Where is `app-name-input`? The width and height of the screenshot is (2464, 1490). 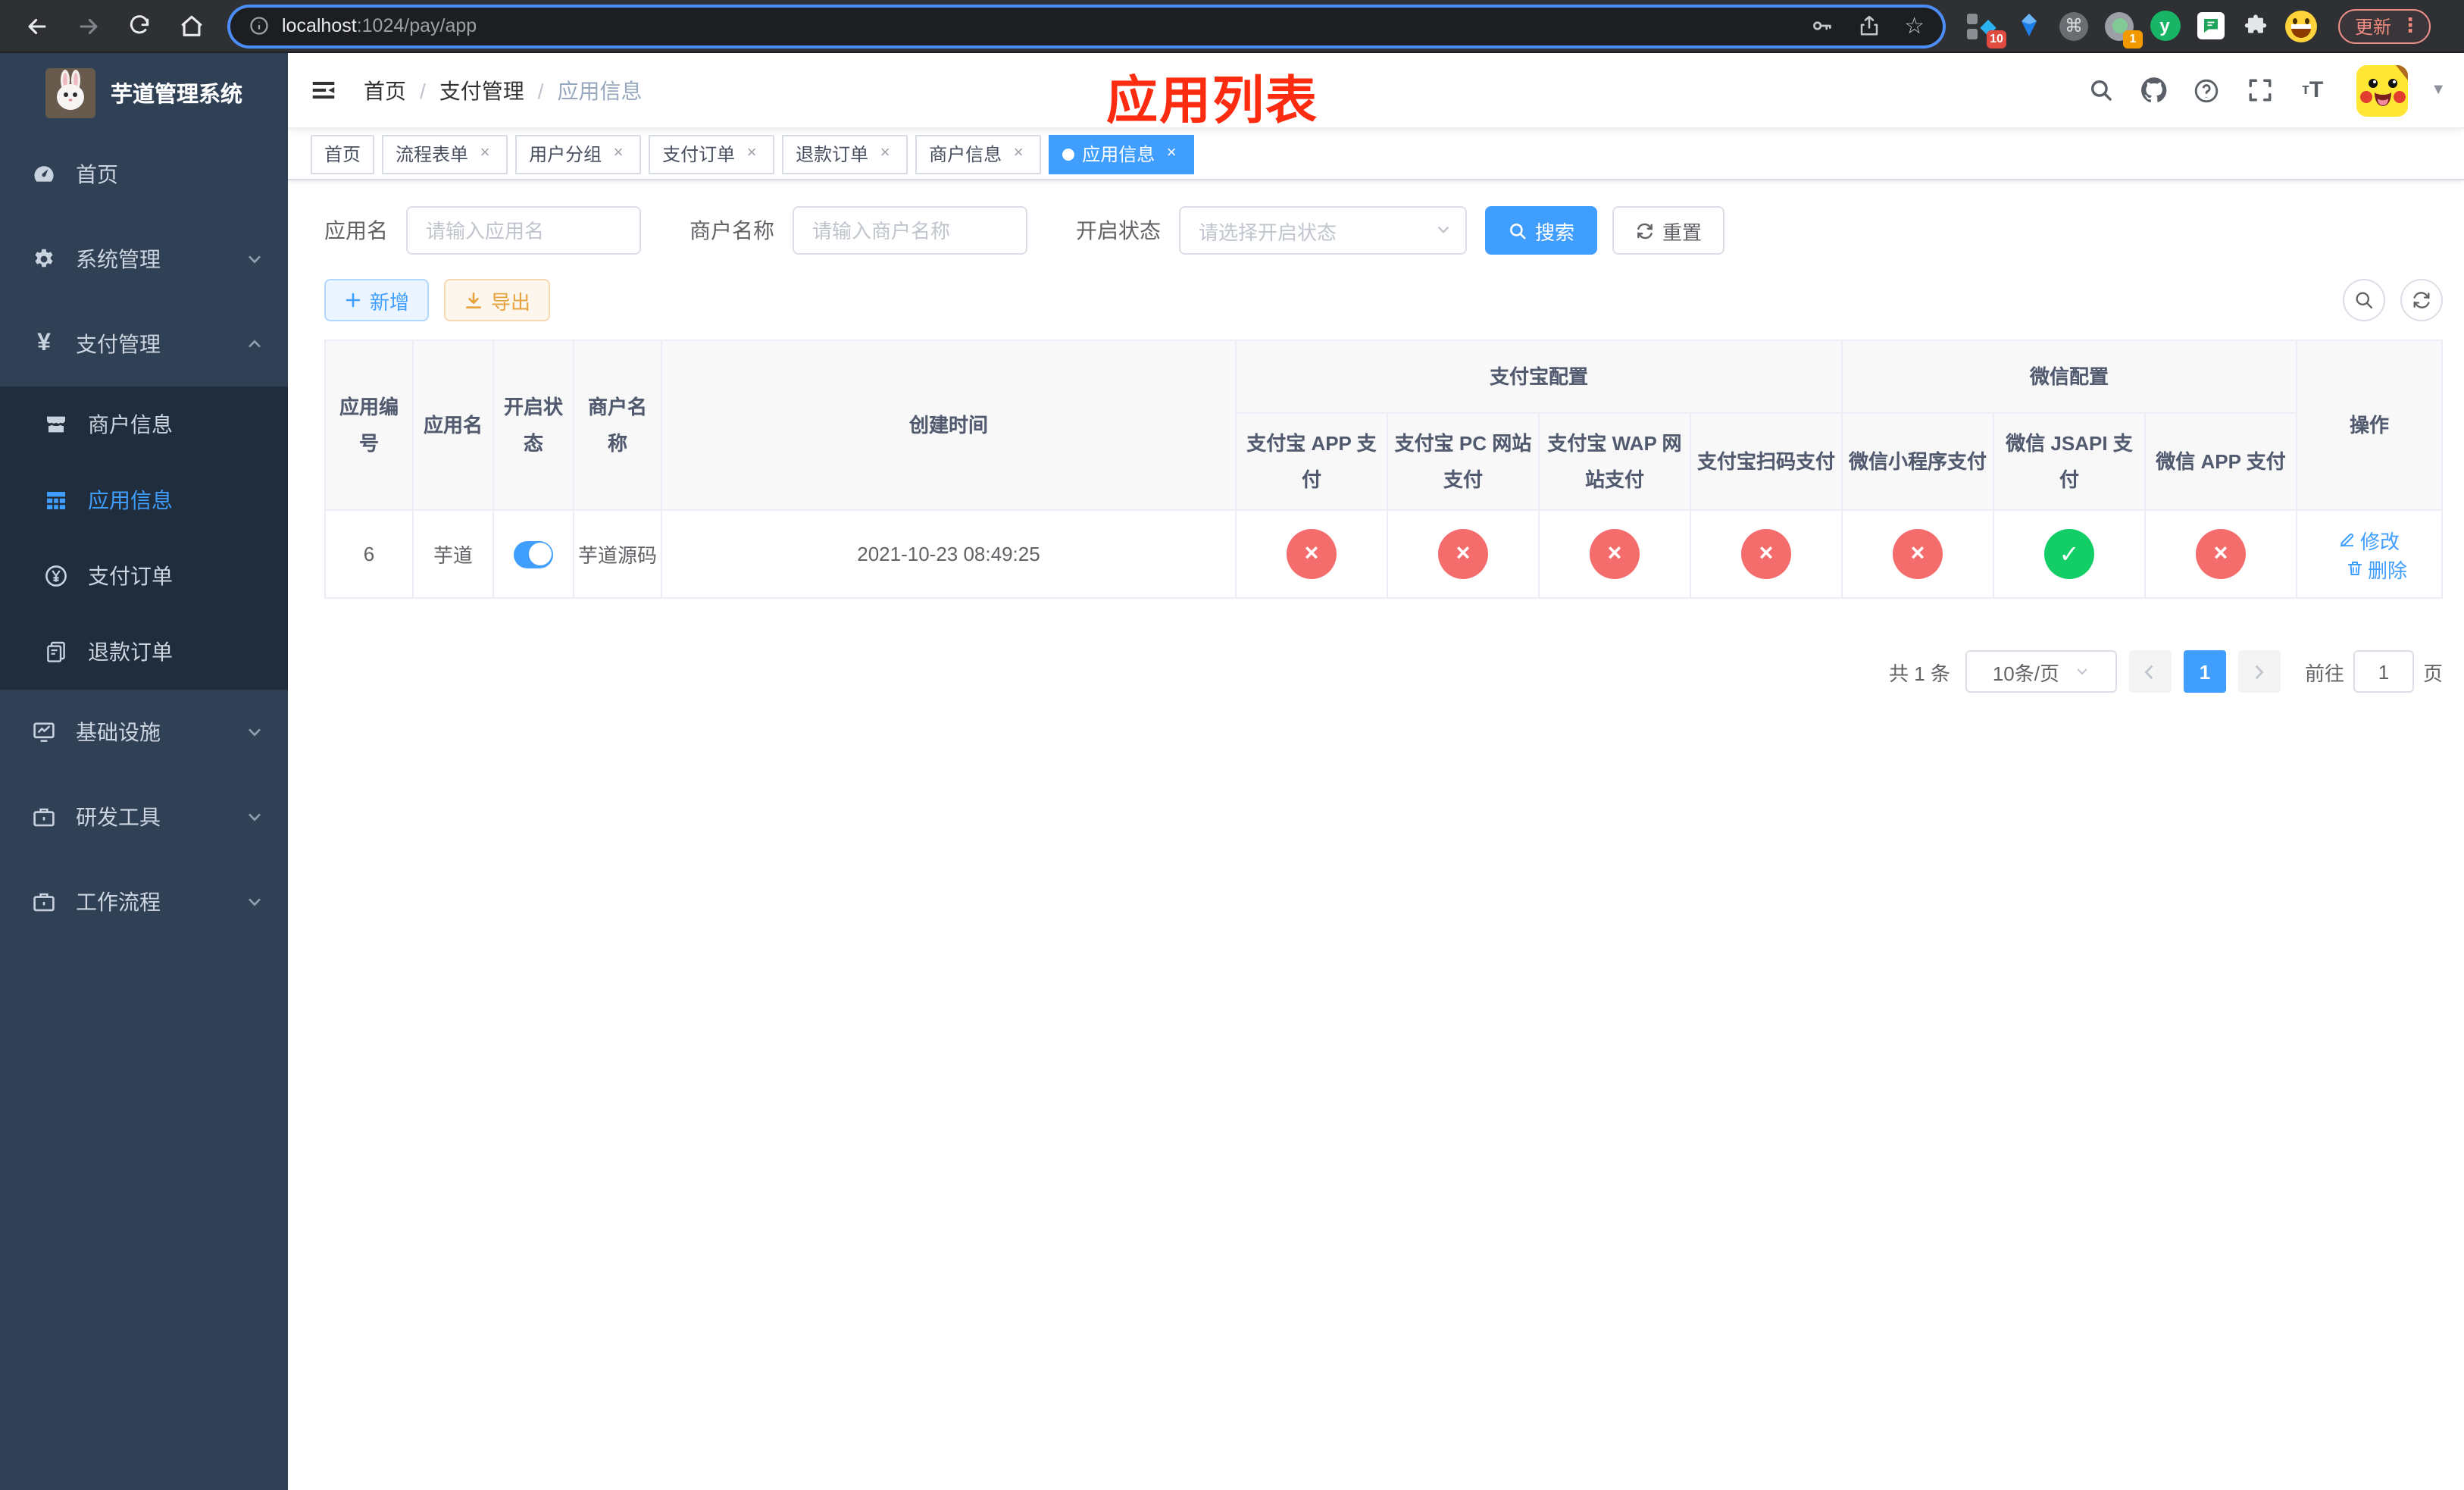 app-name-input is located at coordinates (523, 230).